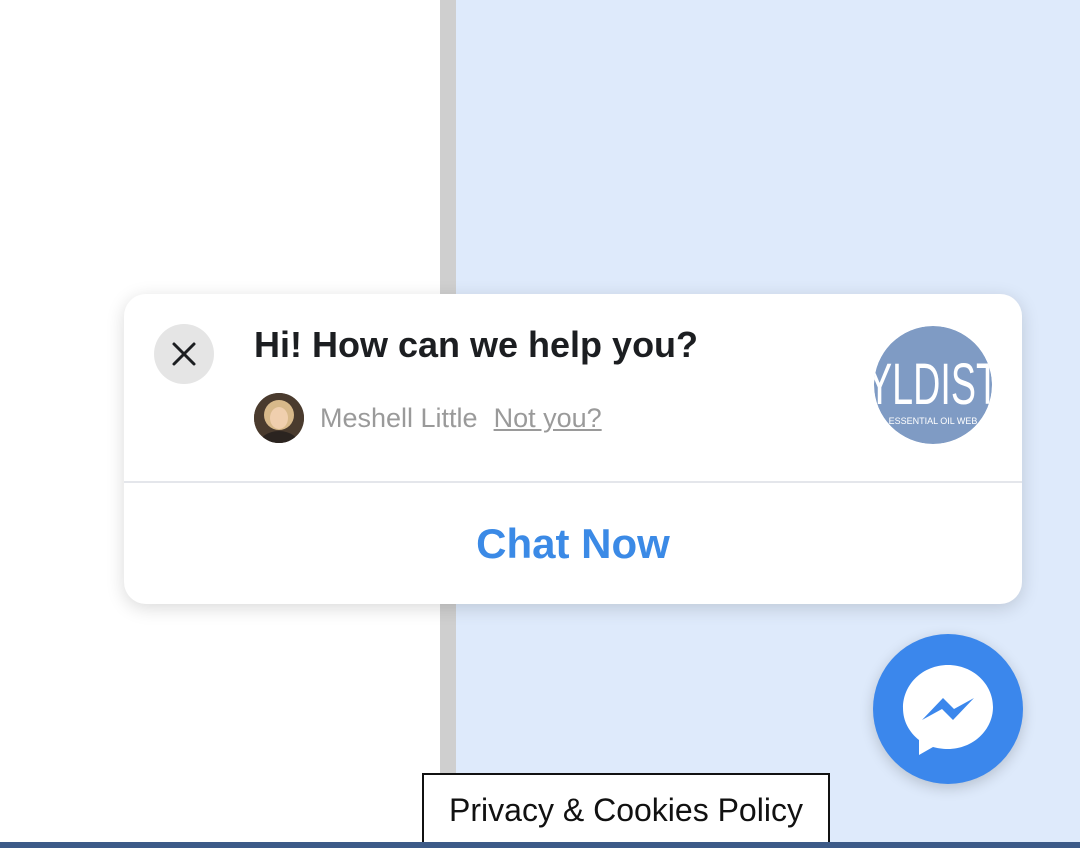 This screenshot has width=1080, height=848. Describe the element at coordinates (540, 845) in the screenshot. I see `bottom-bar` at that location.